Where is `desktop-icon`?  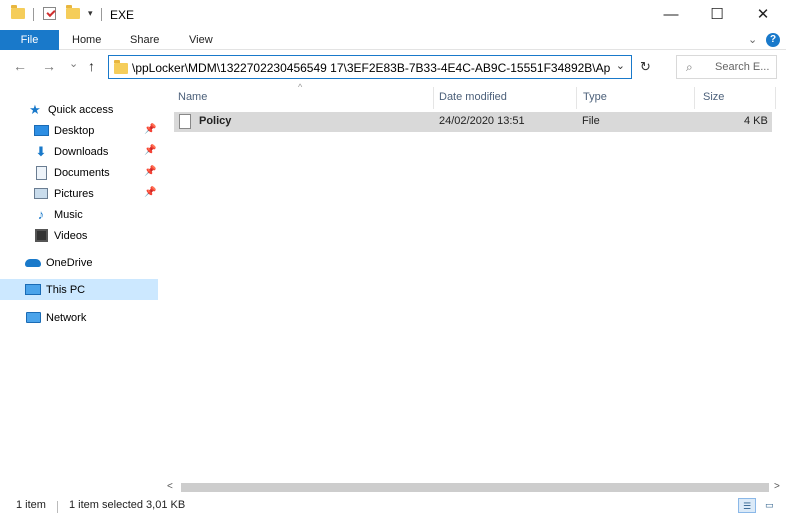 desktop-icon is located at coordinates (41, 131).